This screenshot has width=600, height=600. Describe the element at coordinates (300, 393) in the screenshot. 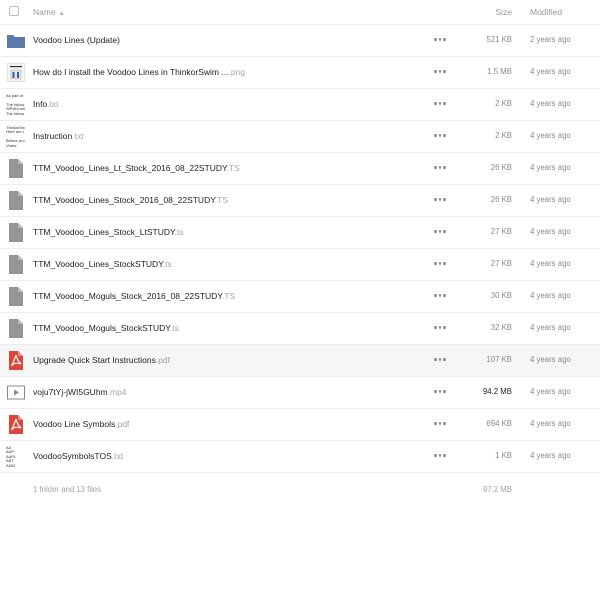

I see `file-row: voju7tYj-jWI5GUhm.mp4 94.2 MB 4 years ago` at that location.